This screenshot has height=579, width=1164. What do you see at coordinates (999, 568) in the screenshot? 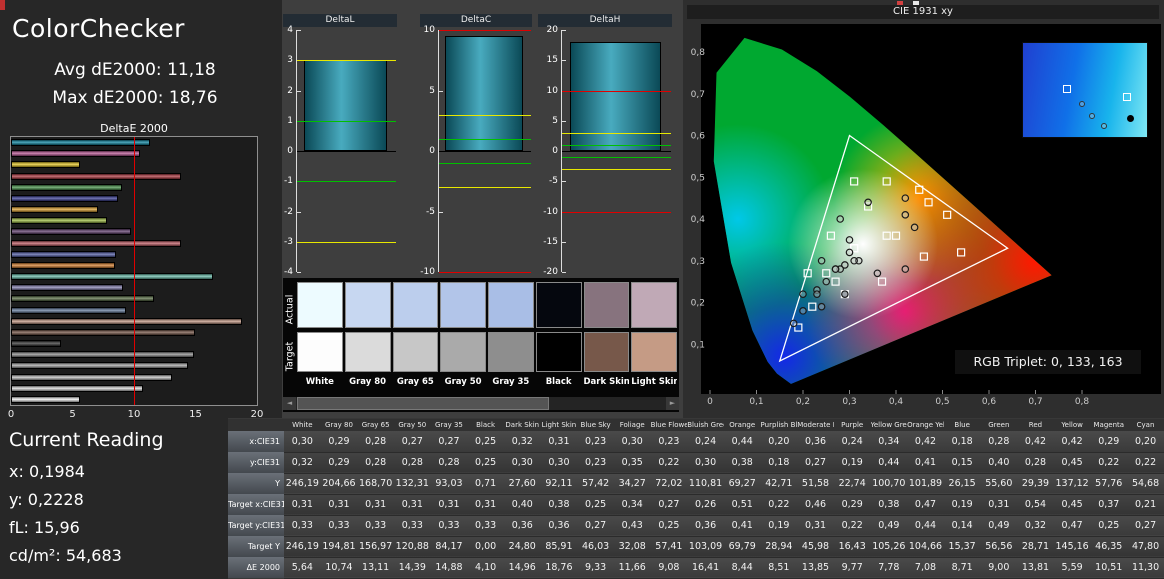
I see `table-cell: 9,00` at bounding box center [999, 568].